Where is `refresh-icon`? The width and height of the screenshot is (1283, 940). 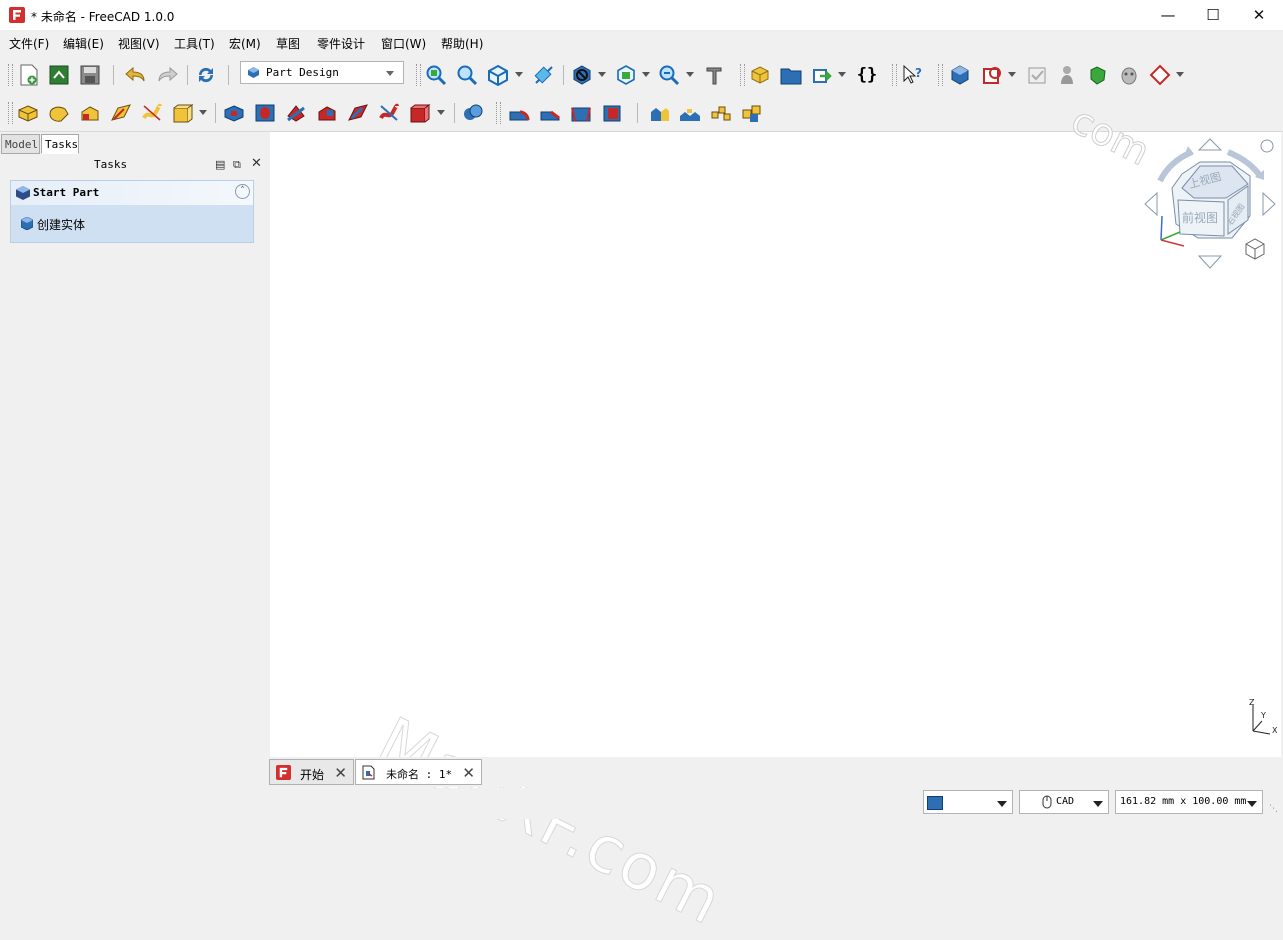
refresh-icon is located at coordinates (206, 75).